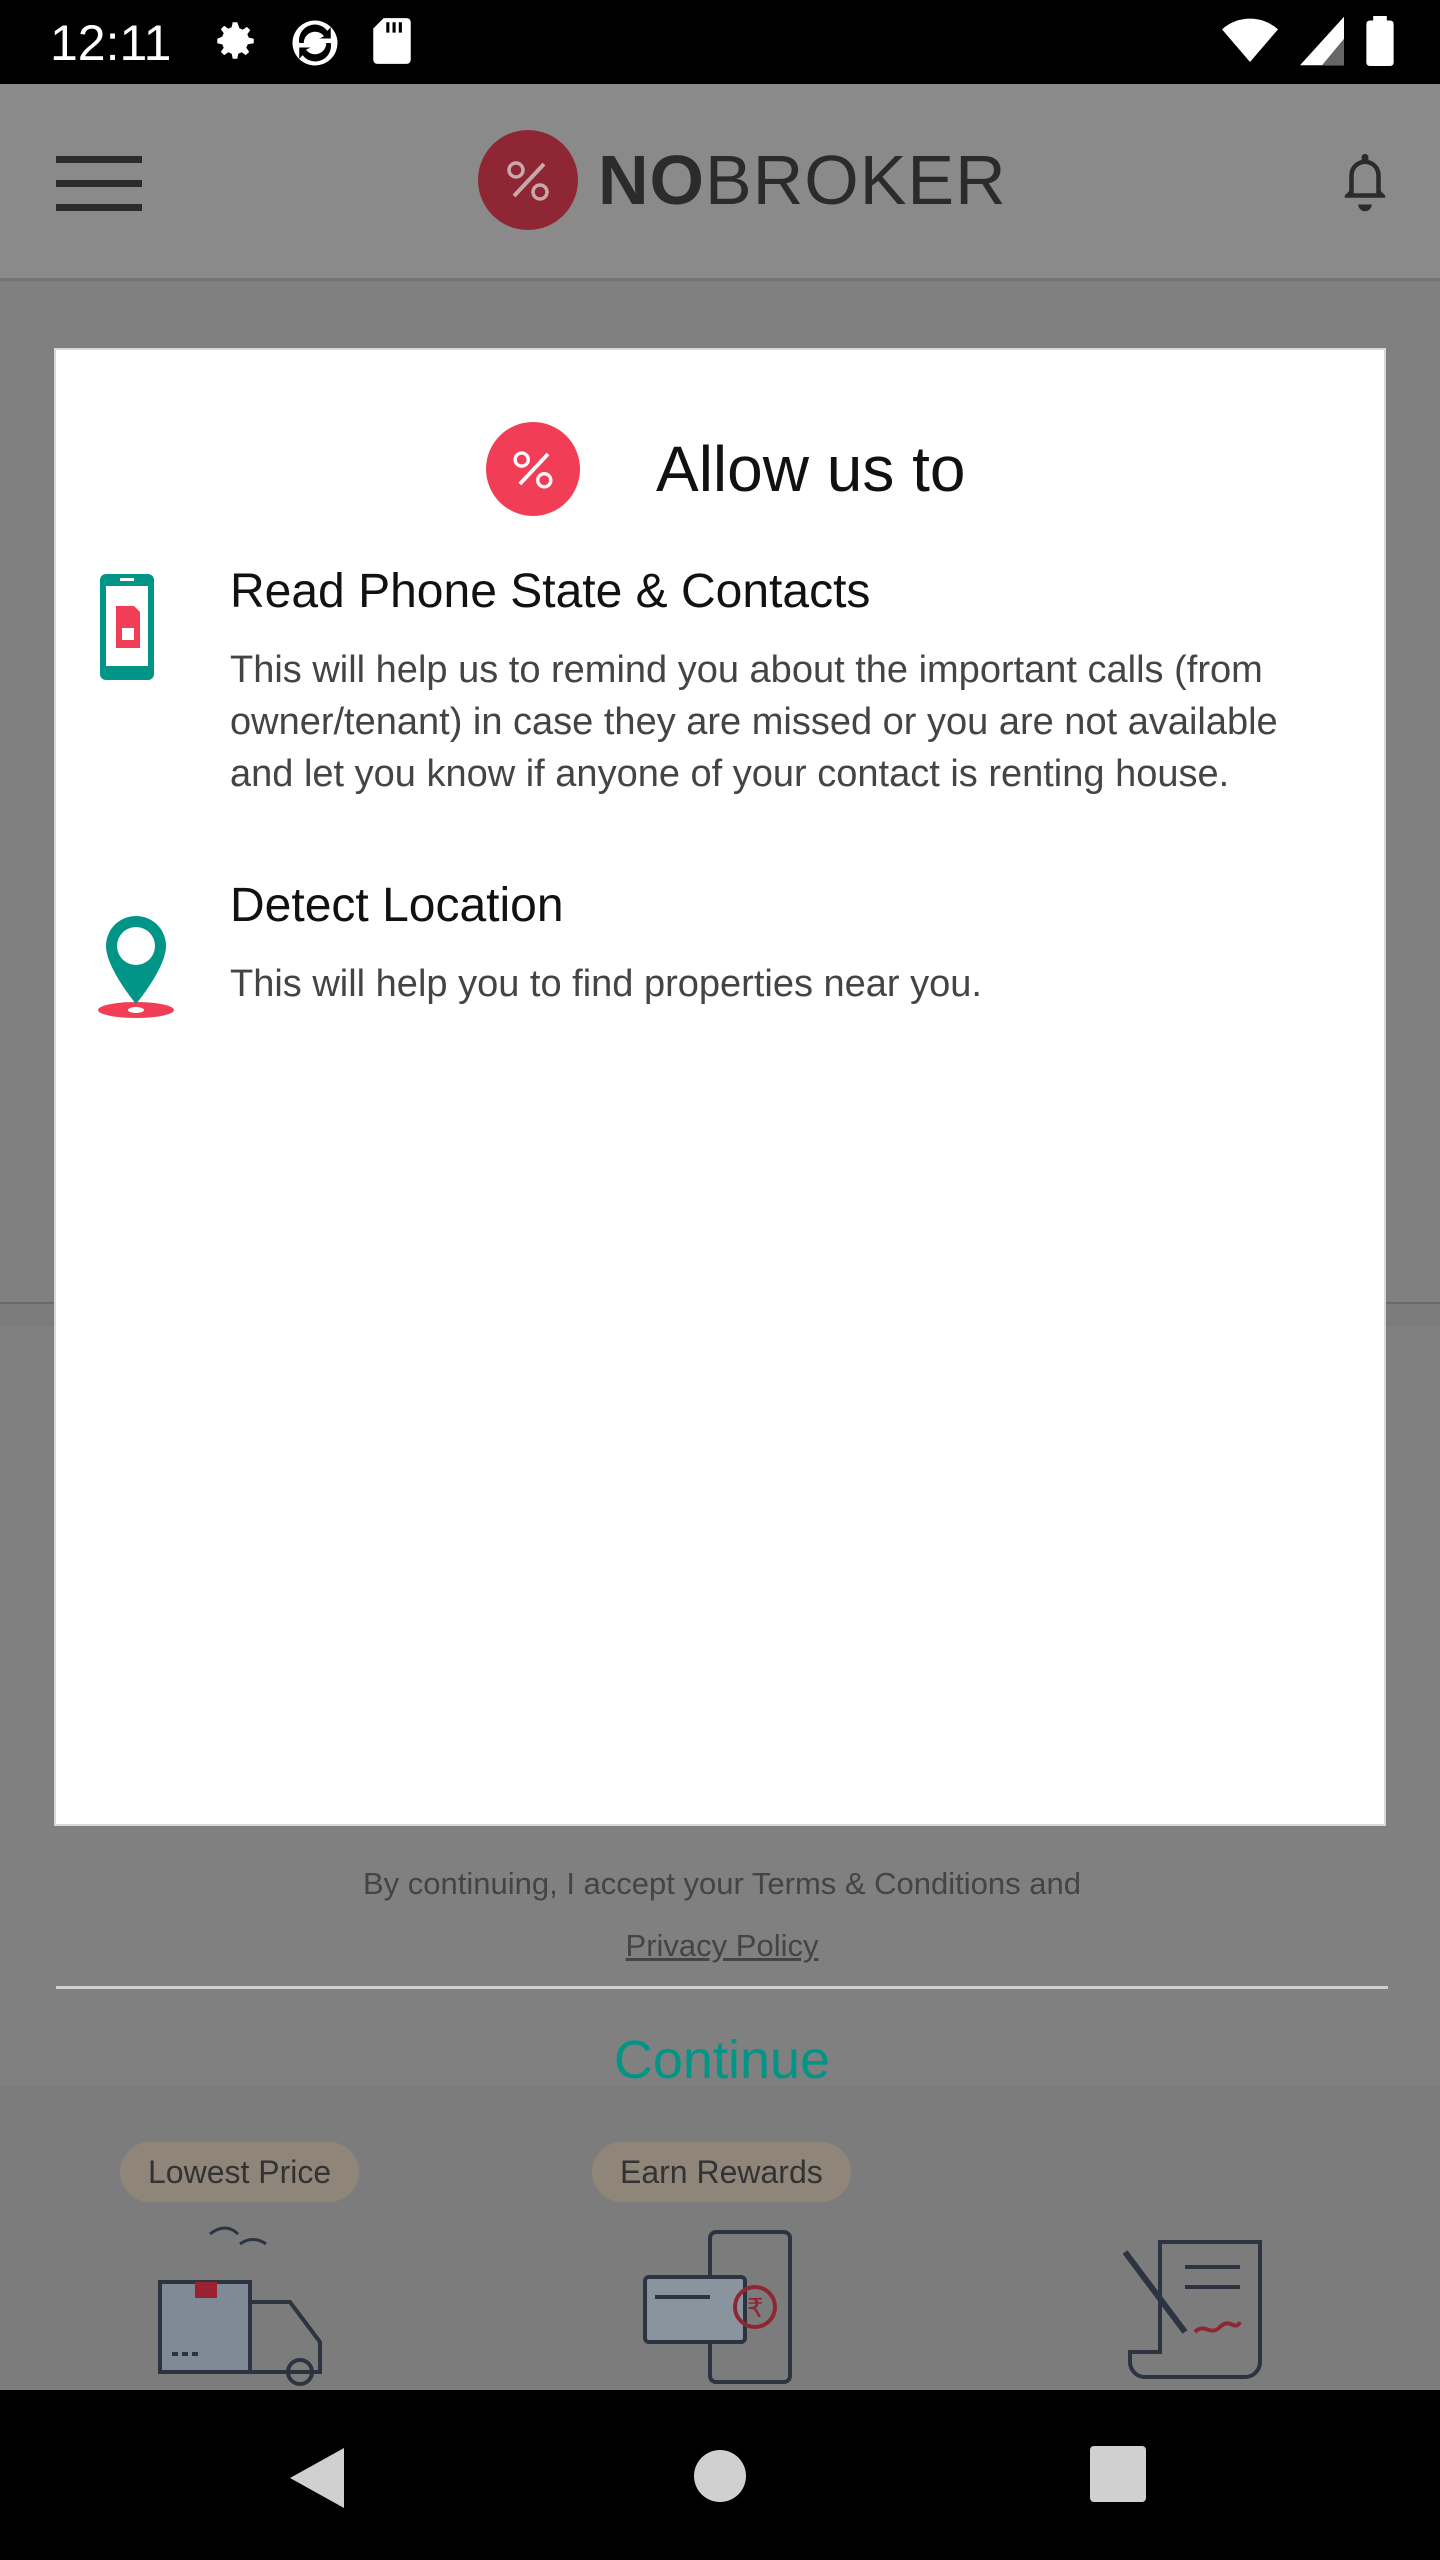 Image resolution: width=1440 pixels, height=2560 pixels. What do you see at coordinates (235, 40) in the screenshot?
I see `gear-icon` at bounding box center [235, 40].